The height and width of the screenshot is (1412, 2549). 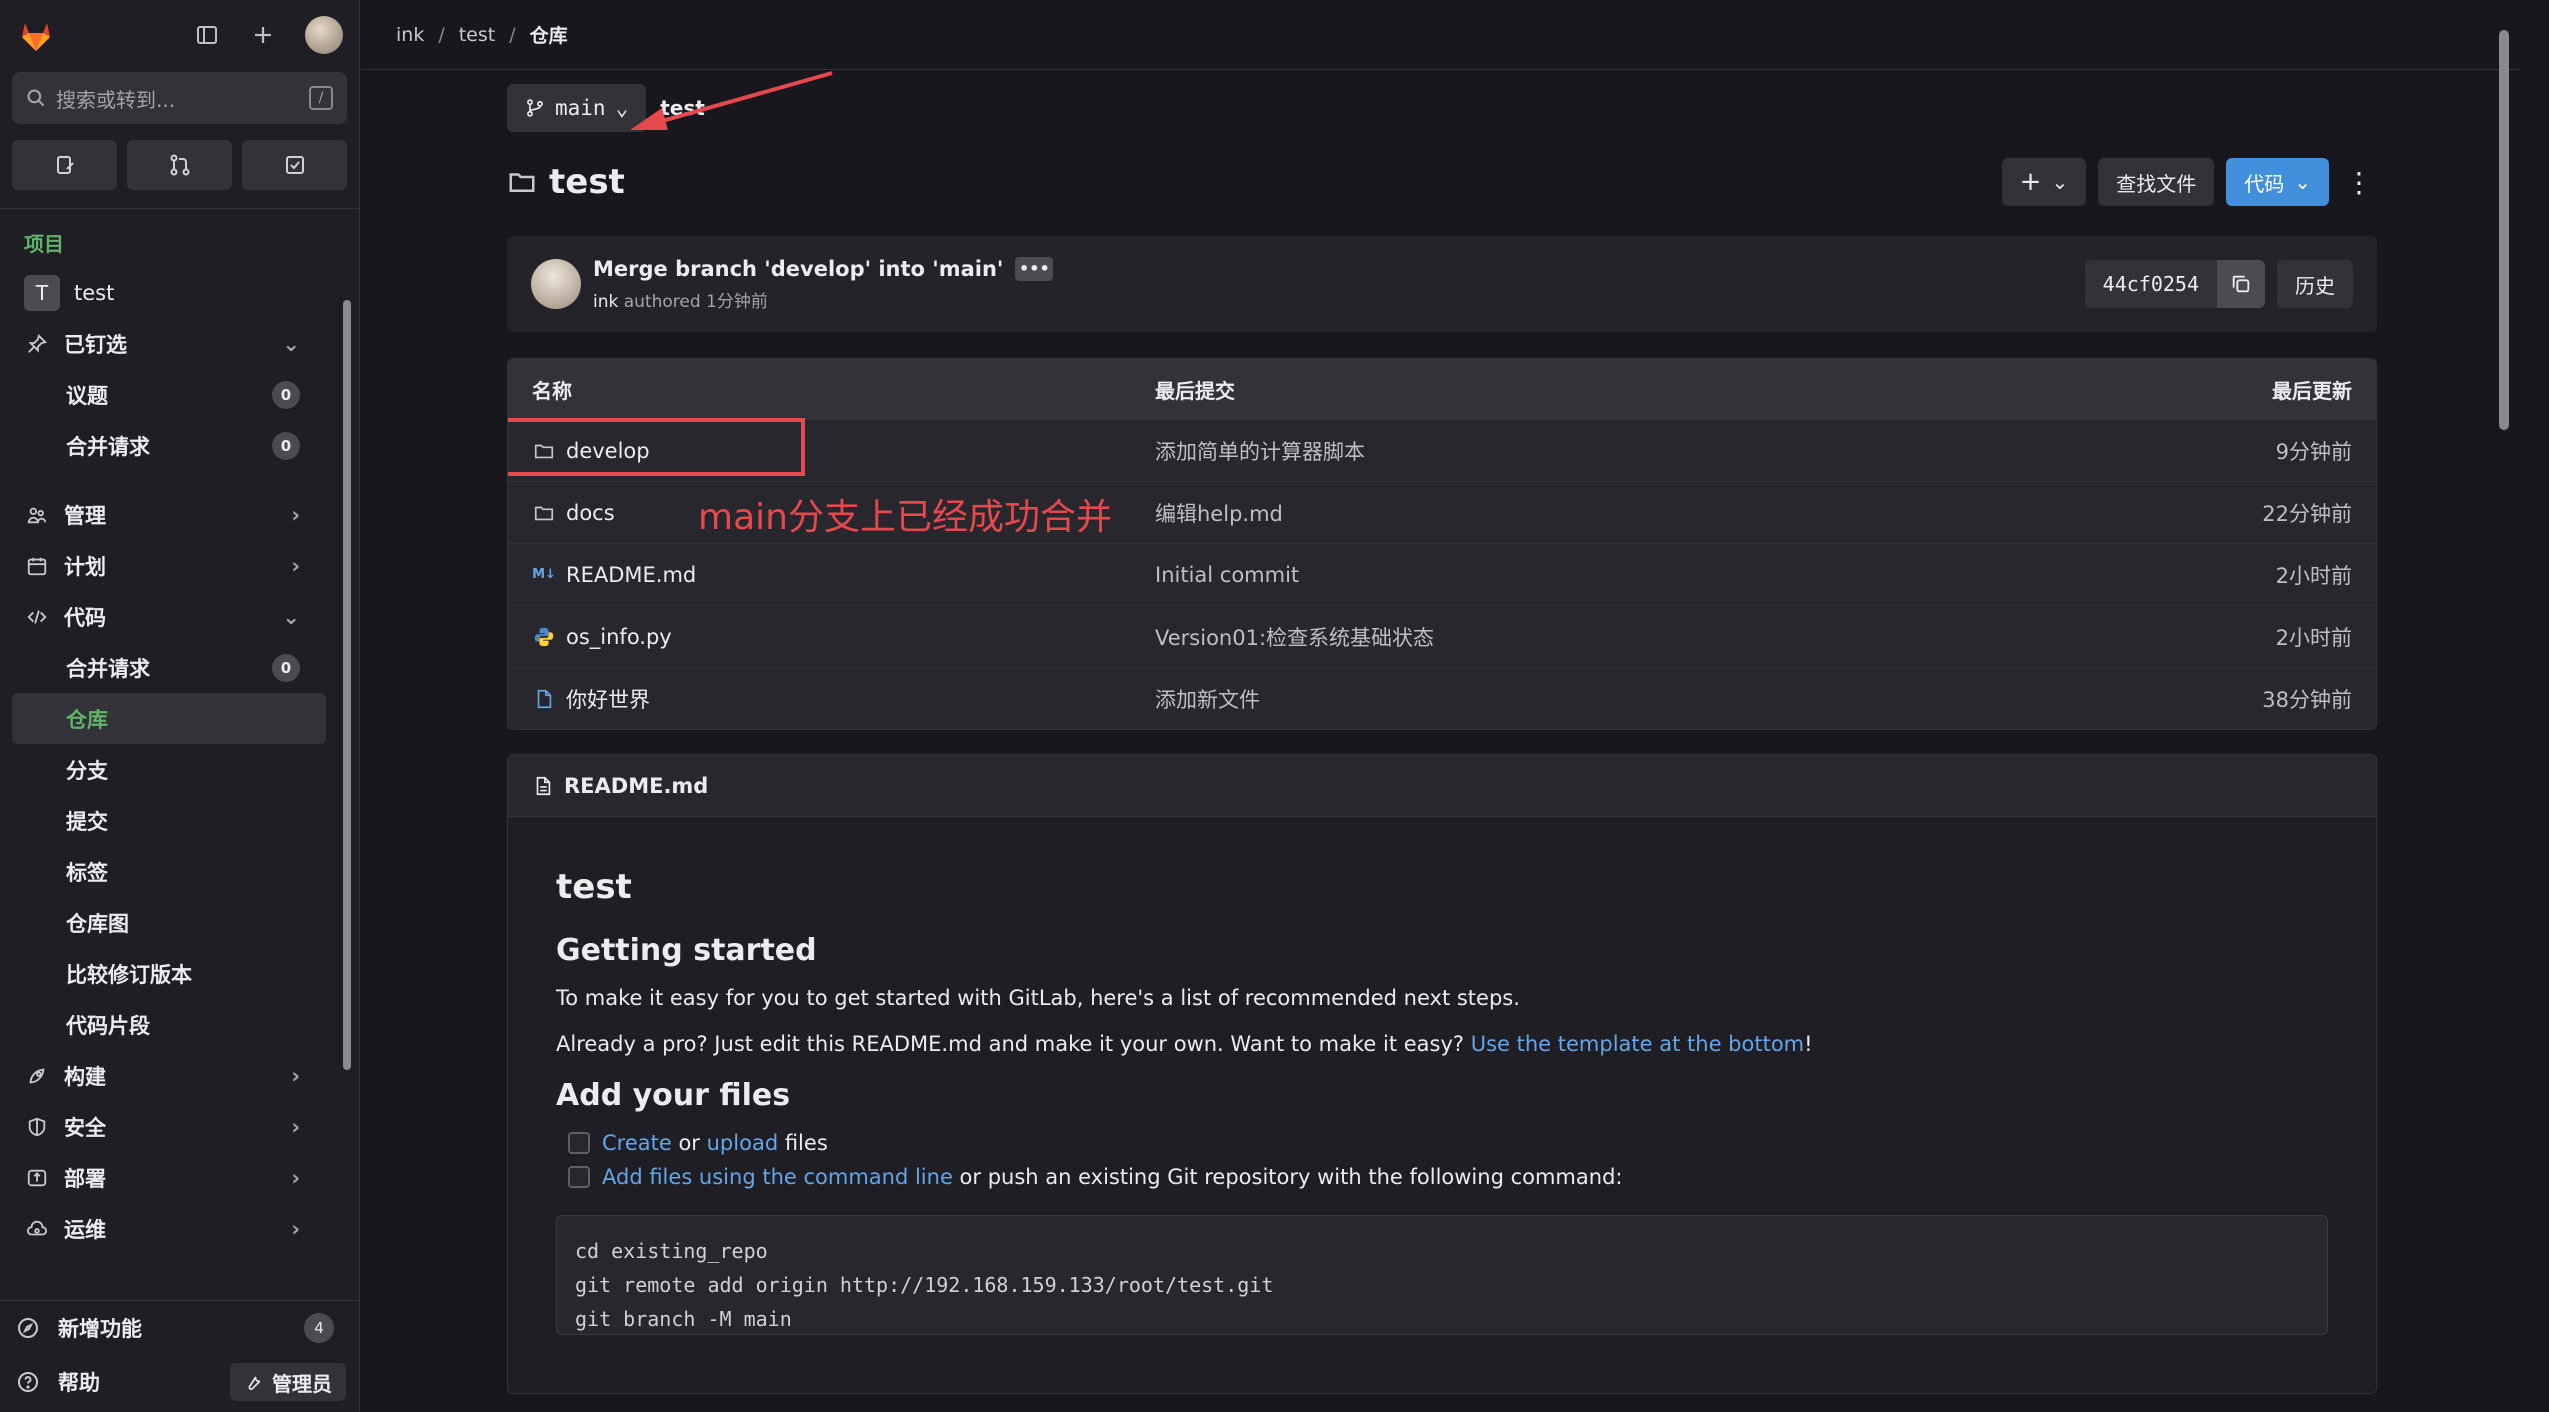 What do you see at coordinates (170, 616) in the screenshot?
I see `sidebar-item-code: 代码 ⌄` at bounding box center [170, 616].